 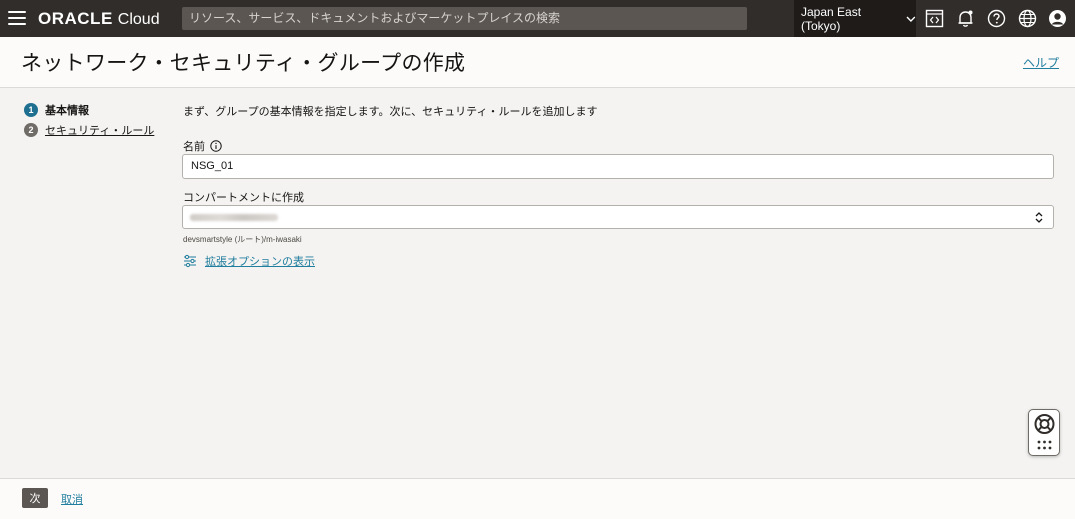 What do you see at coordinates (31, 130) in the screenshot?
I see `step-number: 2` at bounding box center [31, 130].